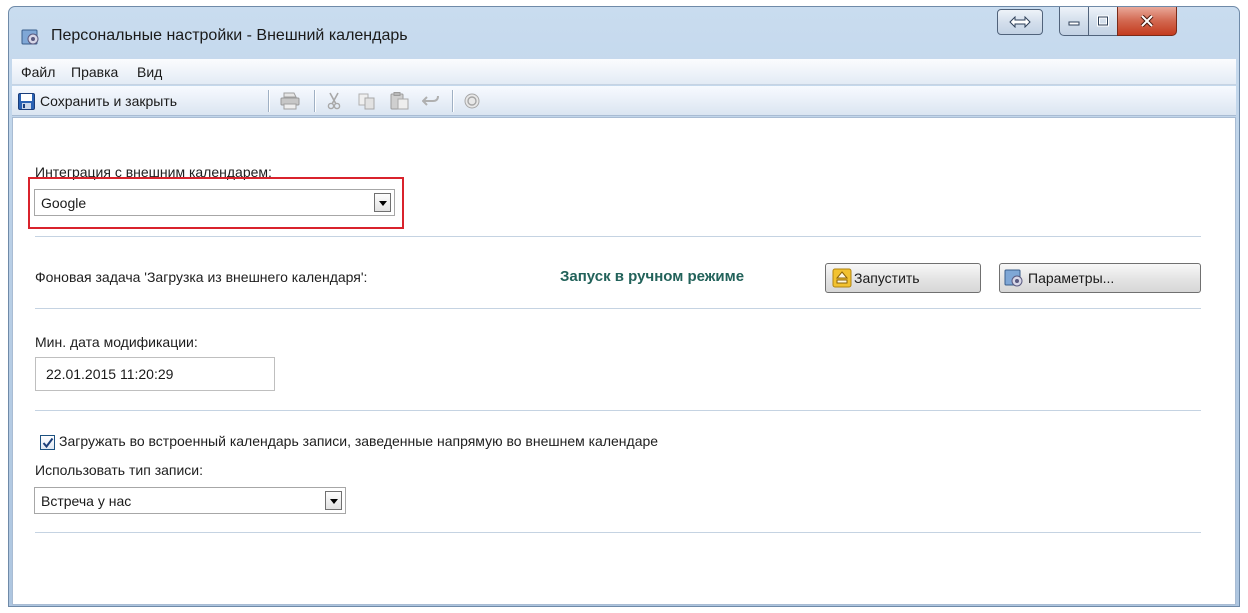  I want to click on print-button, so click(290, 101).